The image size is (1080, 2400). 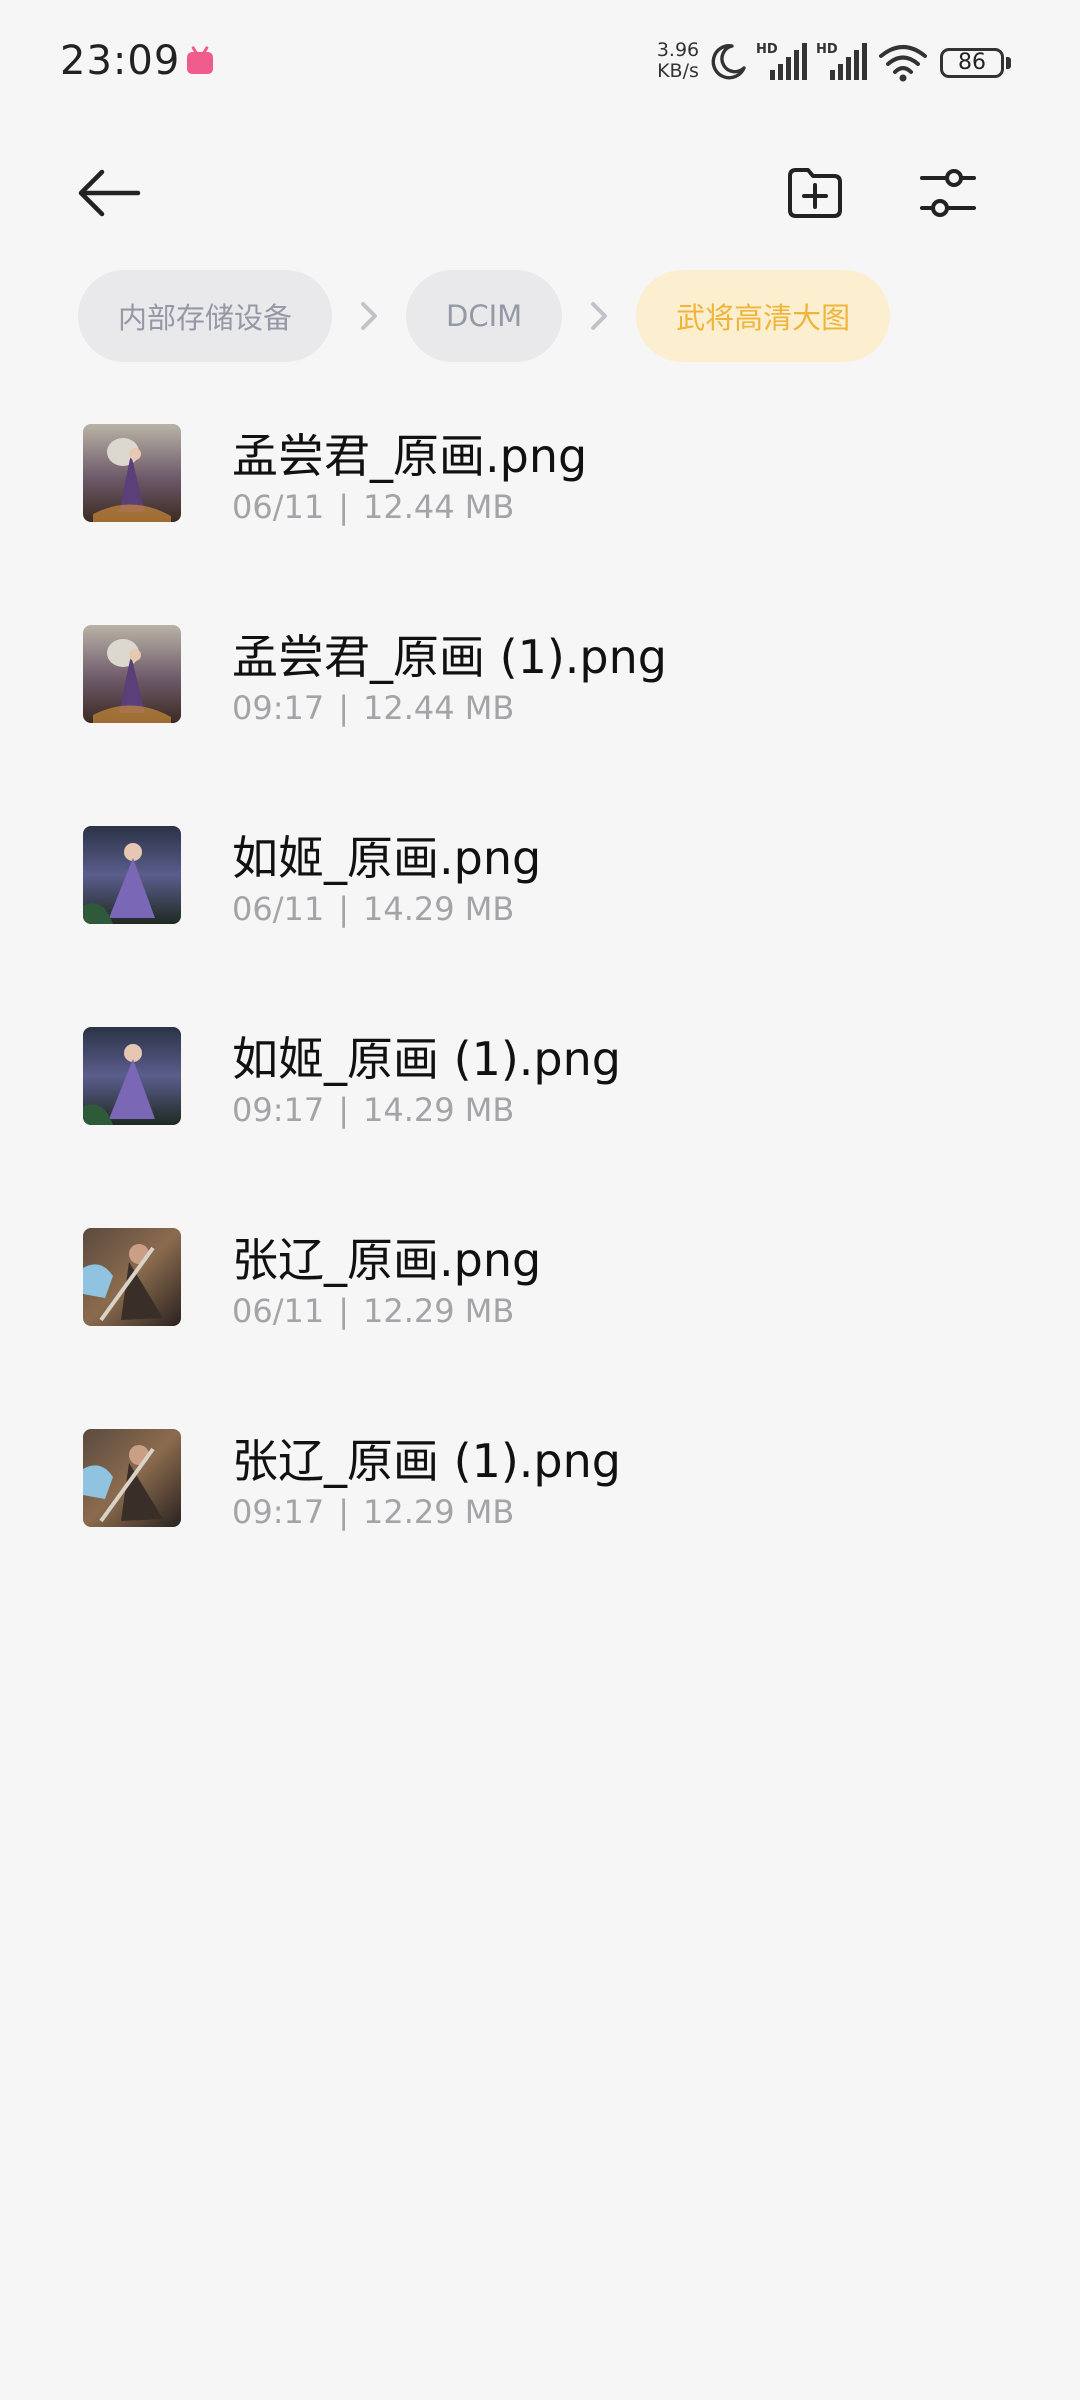 I want to click on file-meta: 06/11 | 12.29 MB, so click(x=373, y=1311).